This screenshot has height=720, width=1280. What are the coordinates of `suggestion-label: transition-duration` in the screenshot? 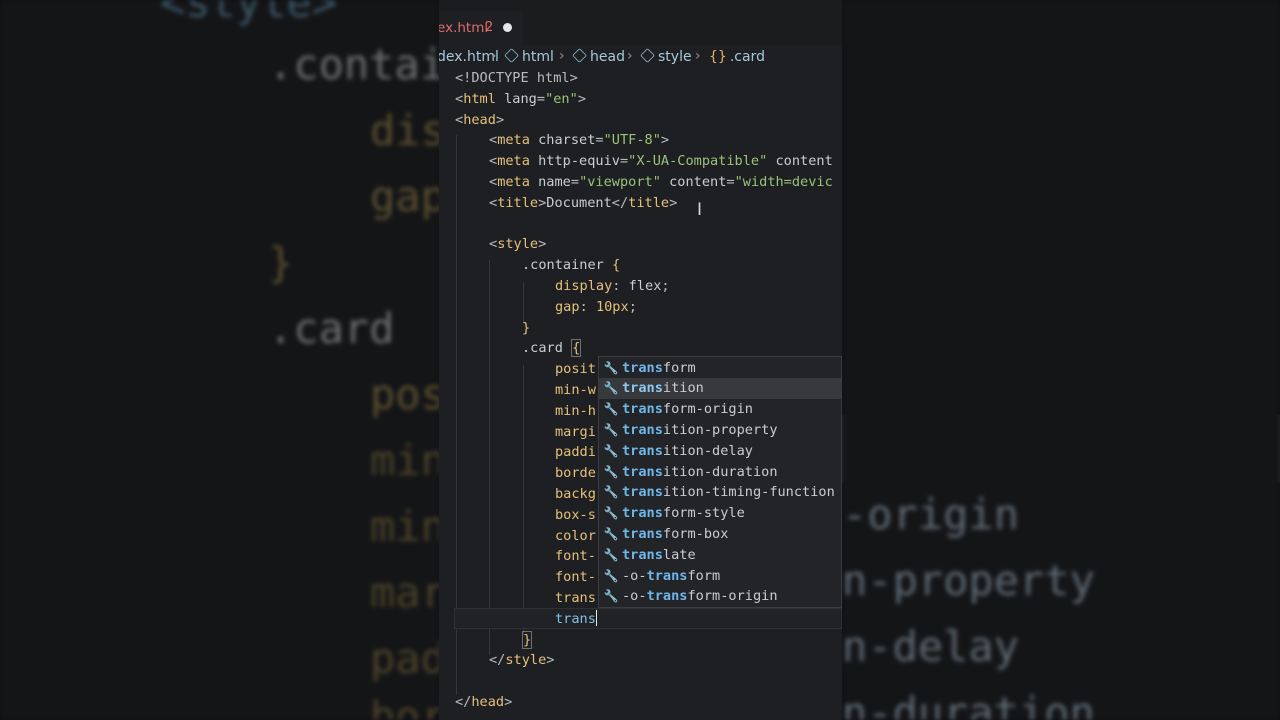 It's located at (700, 471).